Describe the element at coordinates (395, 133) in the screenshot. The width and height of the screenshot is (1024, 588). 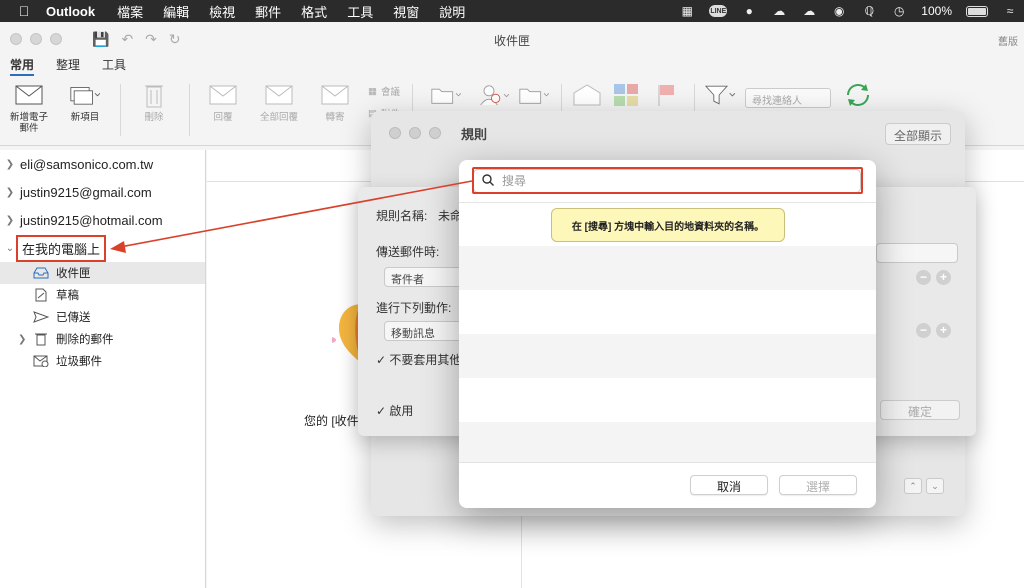
I see `close-dialog-button` at that location.